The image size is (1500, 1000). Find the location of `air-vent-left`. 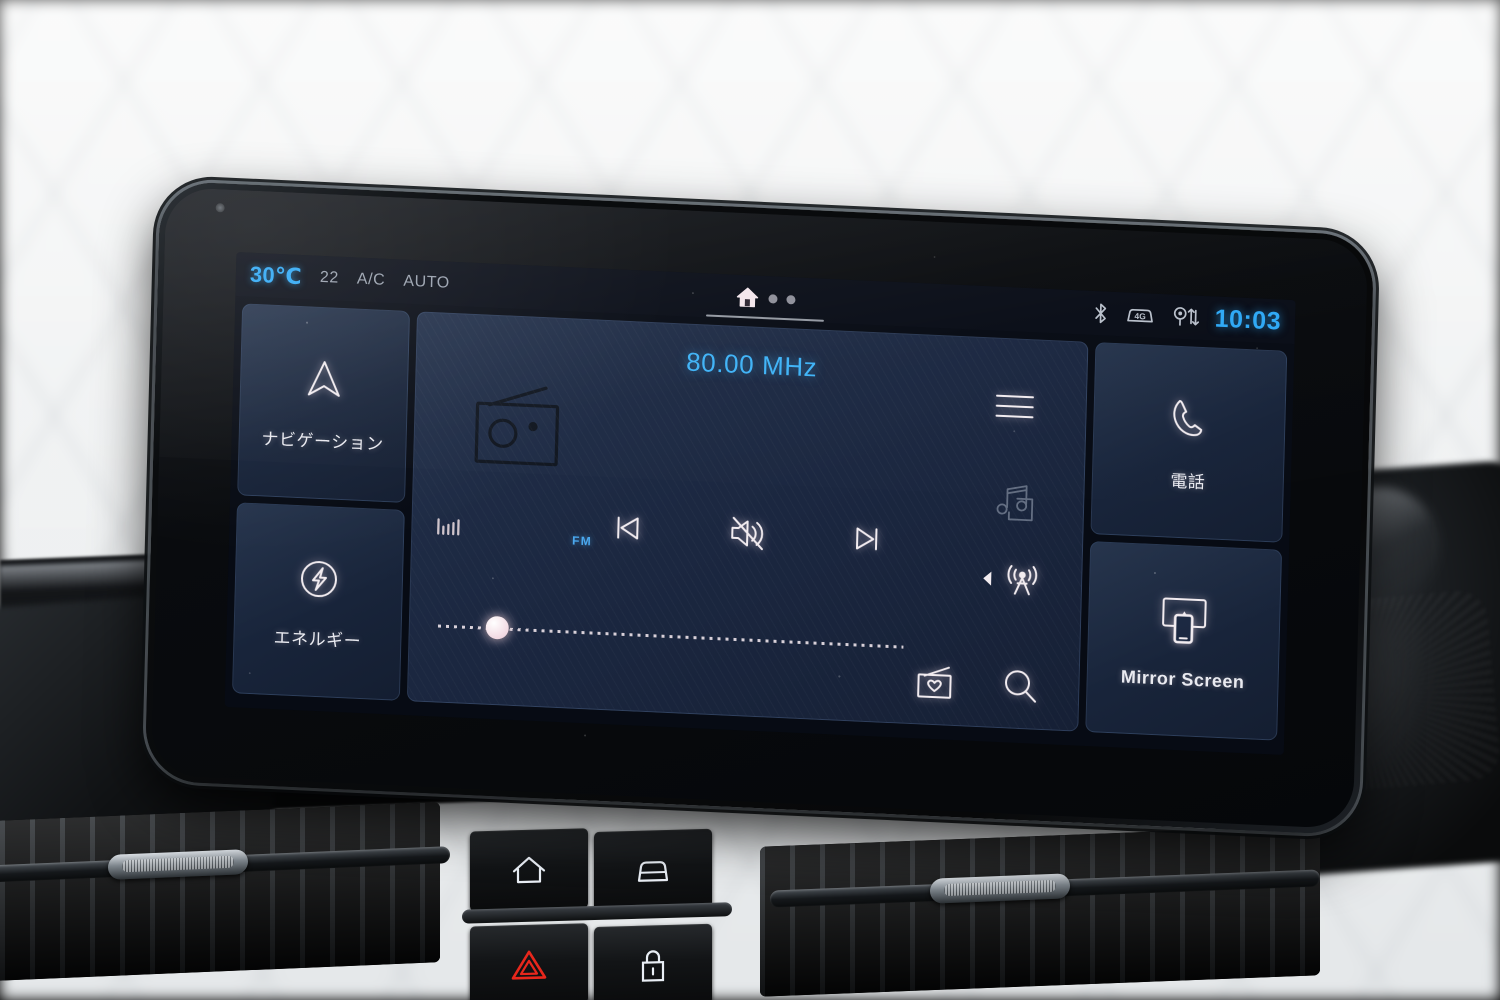

air-vent-left is located at coordinates (220, 892).